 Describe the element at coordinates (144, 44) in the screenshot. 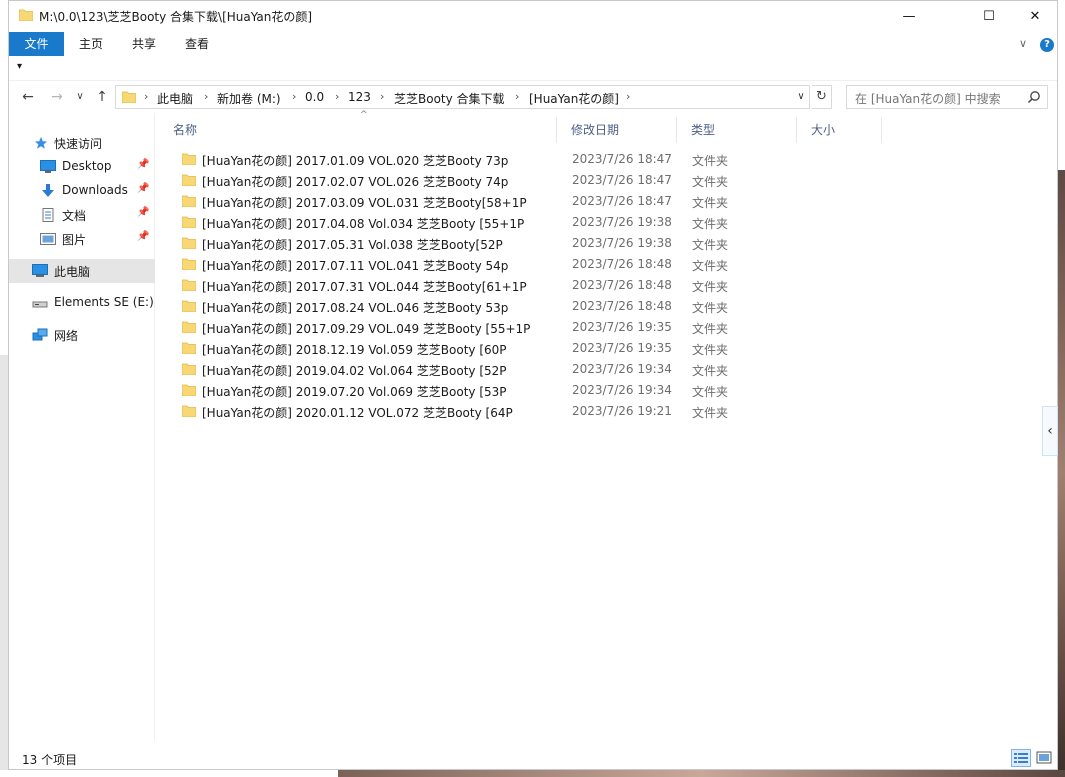

I see `tab-share: 共享` at that location.